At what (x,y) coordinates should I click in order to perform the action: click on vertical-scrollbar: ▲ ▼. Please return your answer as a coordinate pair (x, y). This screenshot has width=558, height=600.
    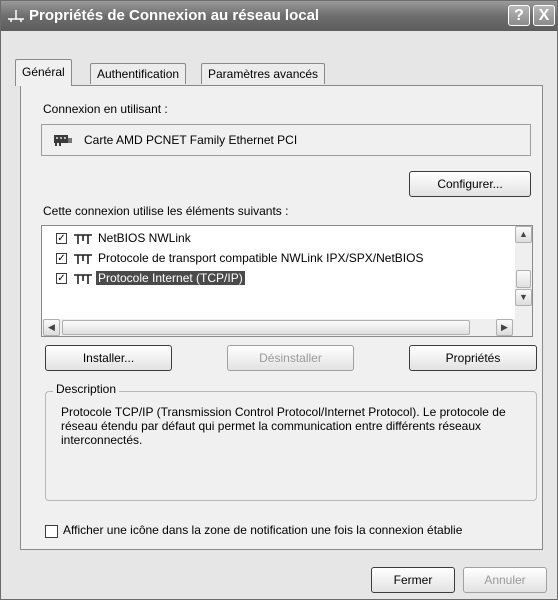
    Looking at the image, I should click on (523, 272).